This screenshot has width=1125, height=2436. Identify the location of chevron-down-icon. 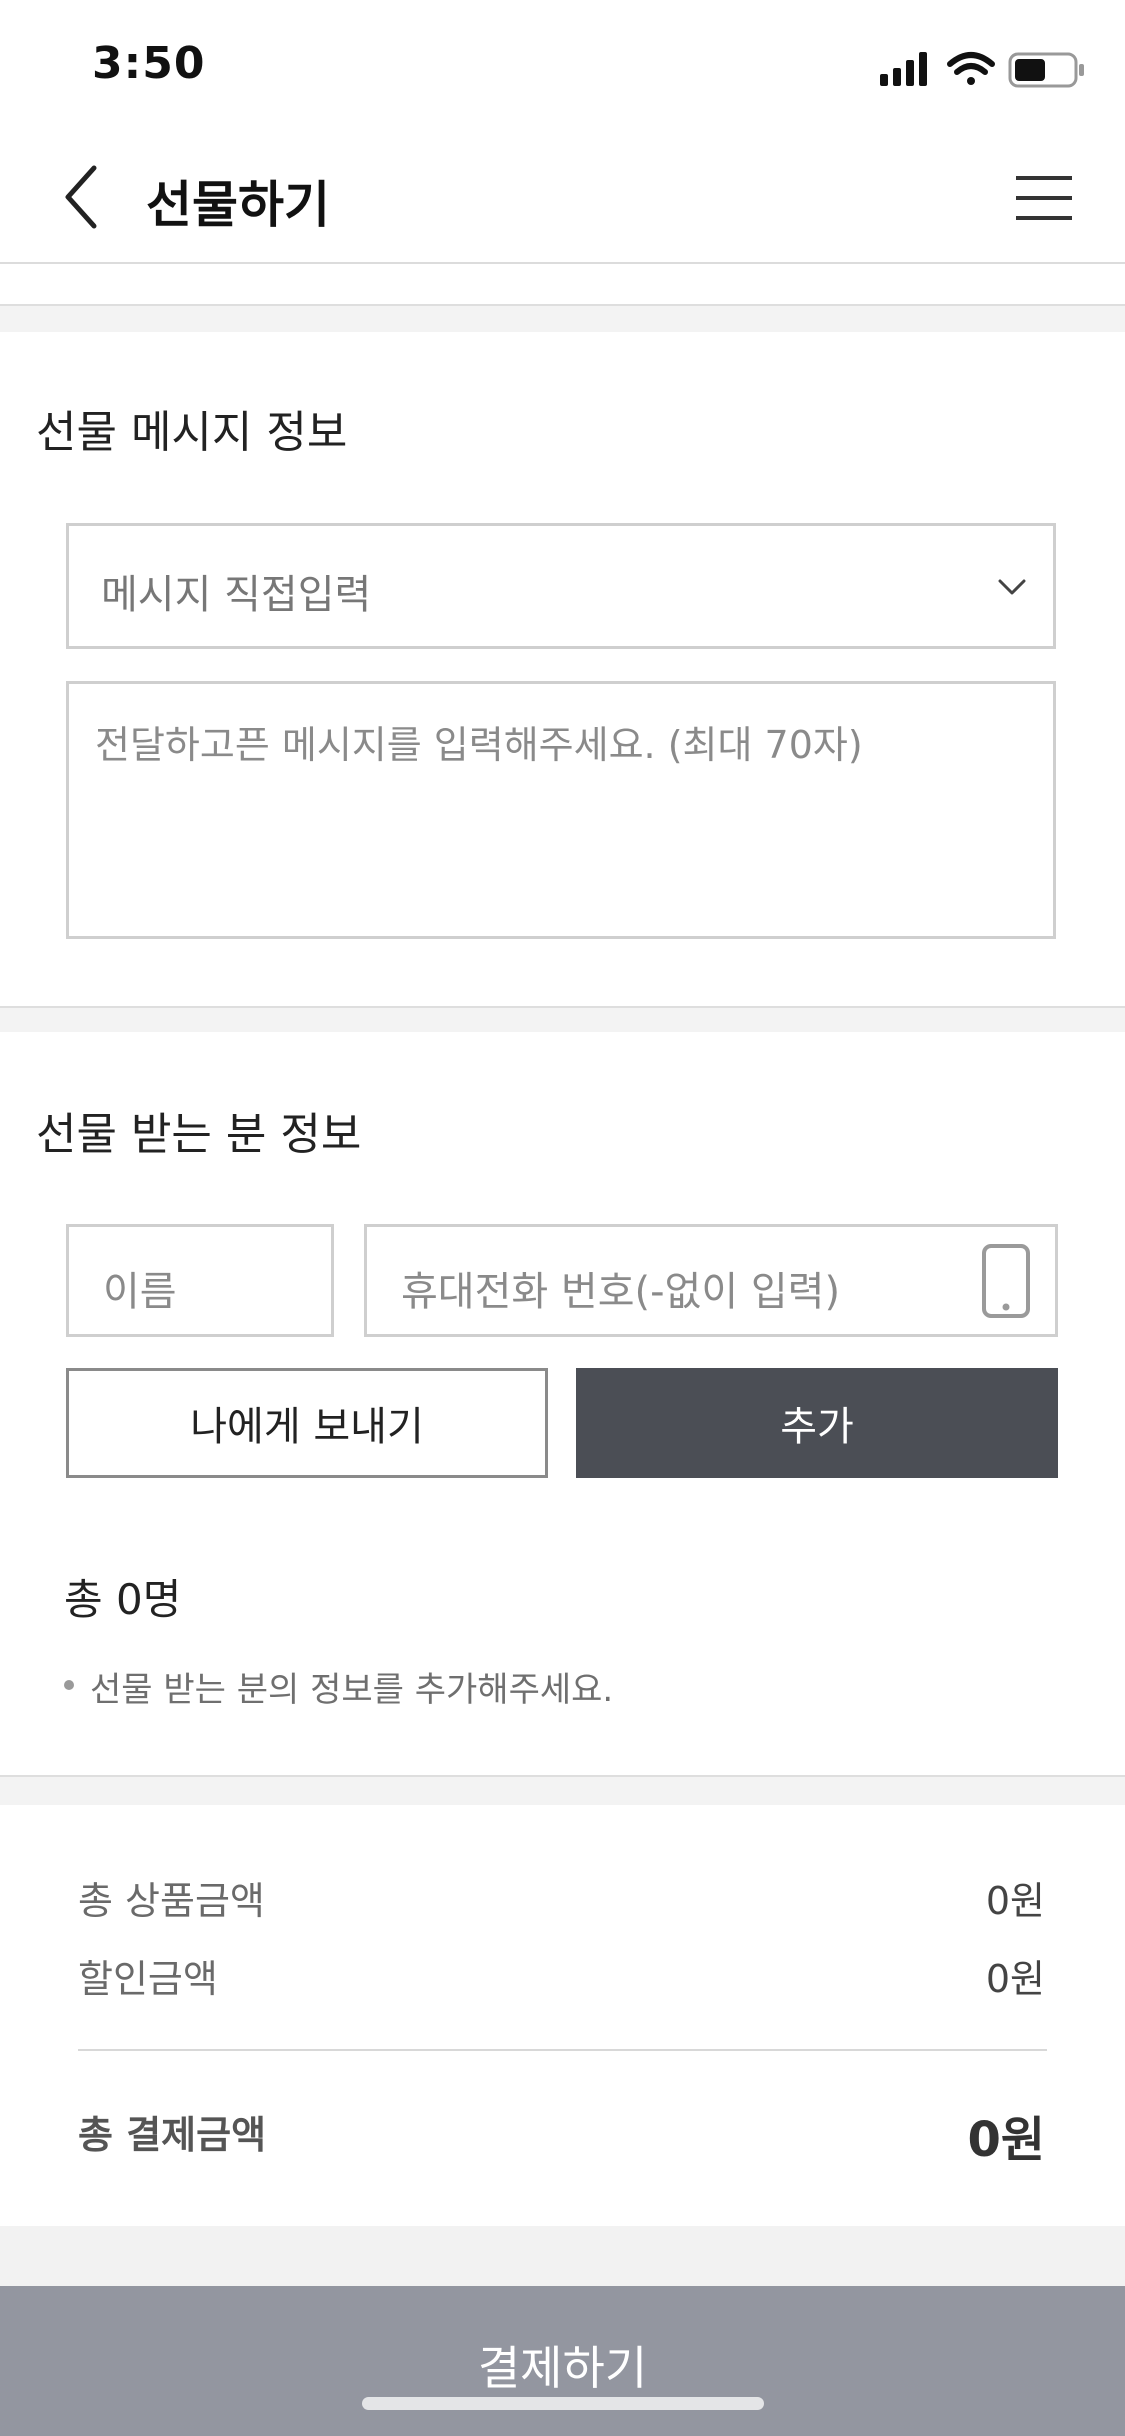
(1012, 587).